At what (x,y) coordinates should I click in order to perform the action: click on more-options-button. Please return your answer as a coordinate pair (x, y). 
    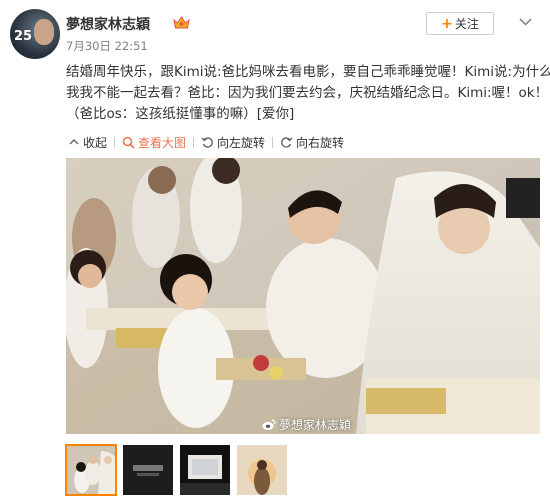
    Looking at the image, I should click on (525, 22).